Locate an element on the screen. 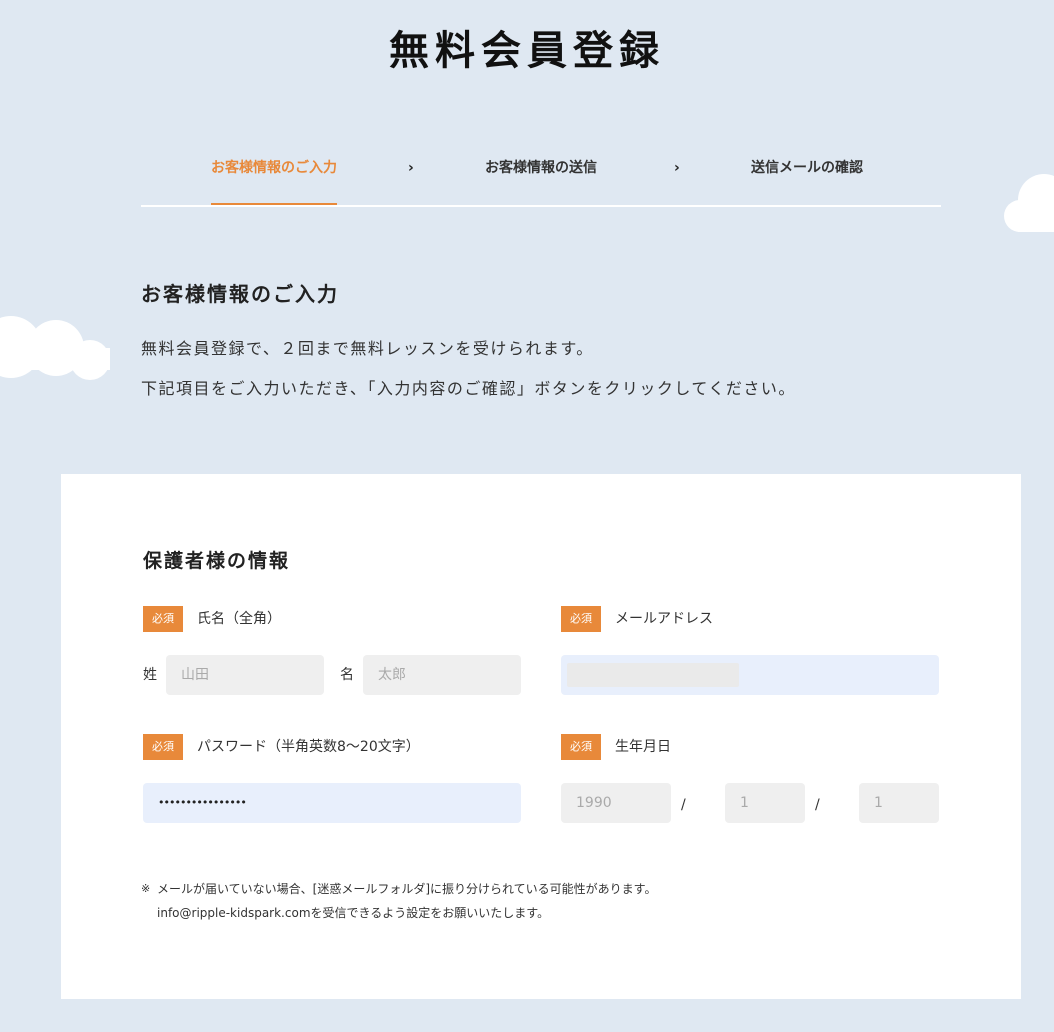 The width and height of the screenshot is (1054, 1032). intro-text: 下記項目をご入力いただき、「入力内容のご確認」ボタンをクリックしてください。 is located at coordinates (468, 388).